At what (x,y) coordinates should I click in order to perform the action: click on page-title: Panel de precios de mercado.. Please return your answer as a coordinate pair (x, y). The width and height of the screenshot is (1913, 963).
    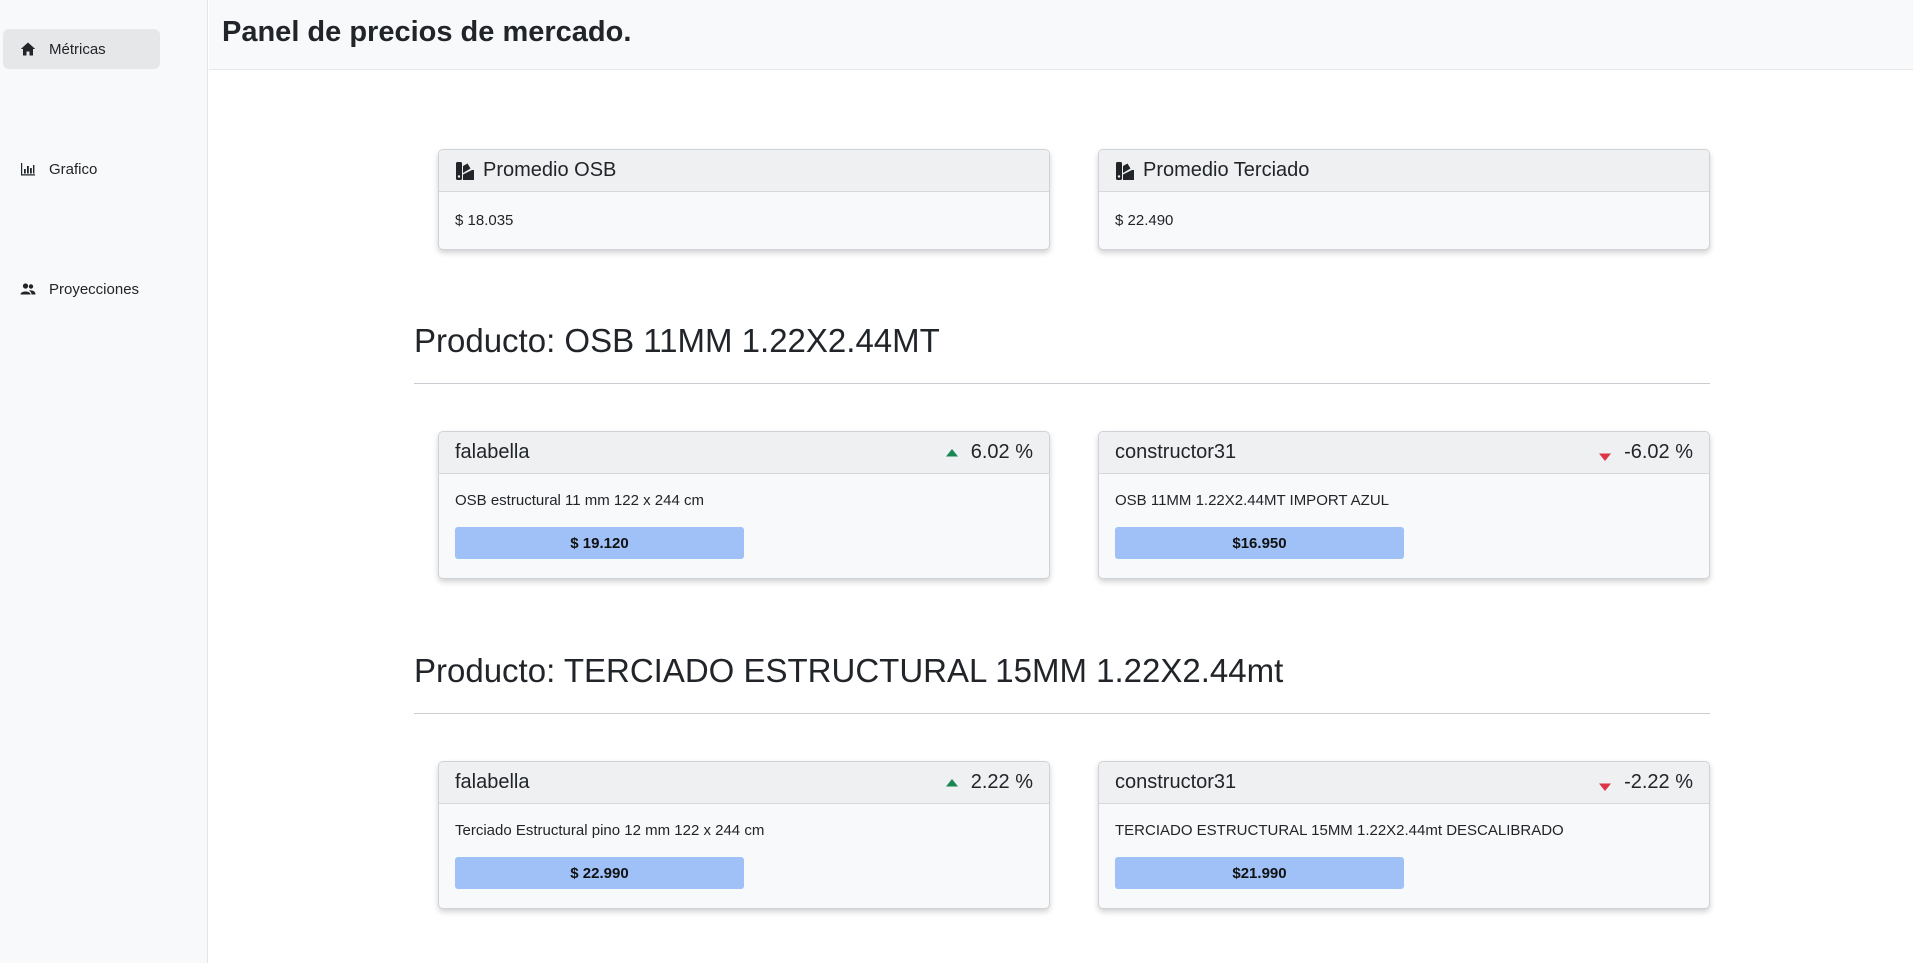
    Looking at the image, I should click on (427, 32).